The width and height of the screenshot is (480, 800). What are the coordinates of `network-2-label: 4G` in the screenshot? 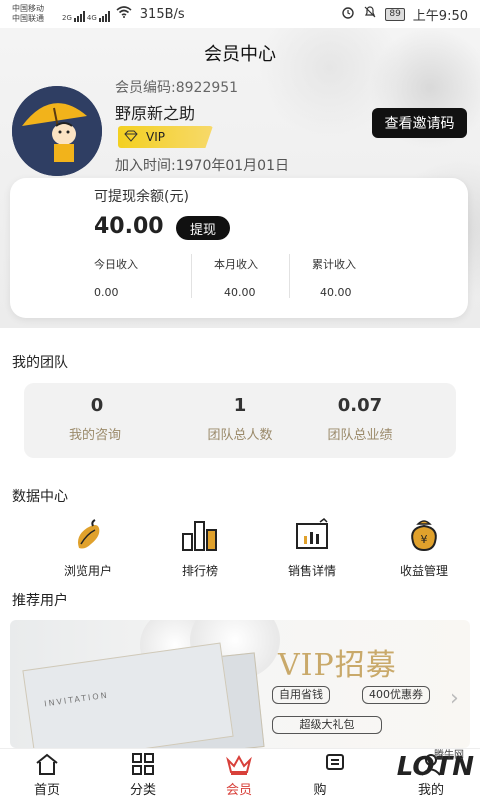 It's located at (91, 18).